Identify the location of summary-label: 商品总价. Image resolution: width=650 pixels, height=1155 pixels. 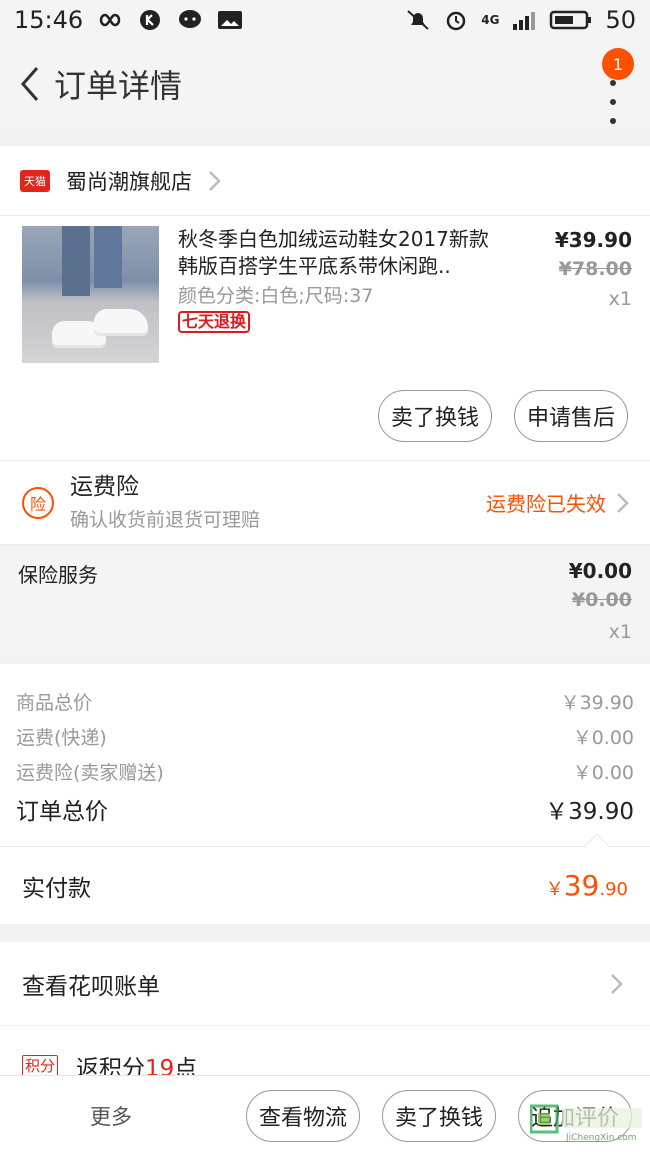
(54, 703).